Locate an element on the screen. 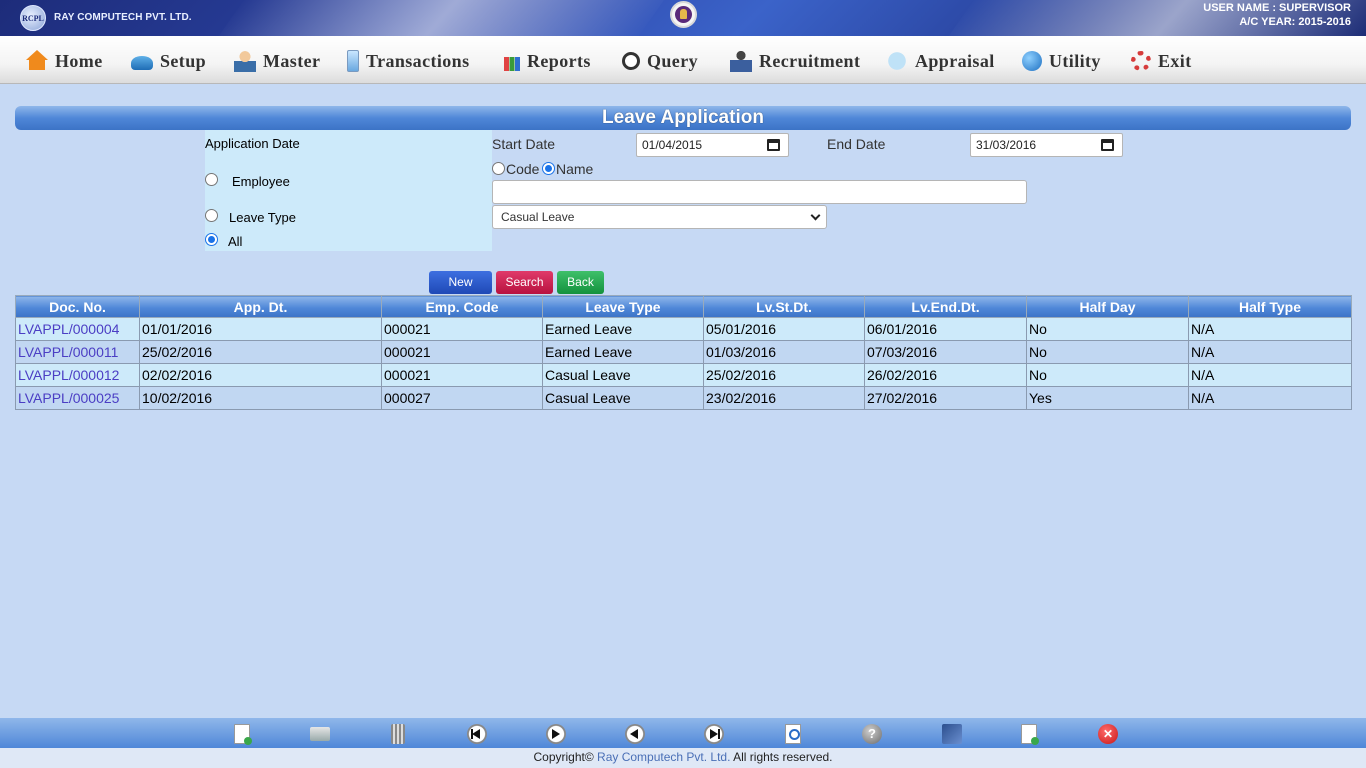 Image resolution: width=1366 pixels, height=768 pixels. menu-label: Home is located at coordinates (79, 60).